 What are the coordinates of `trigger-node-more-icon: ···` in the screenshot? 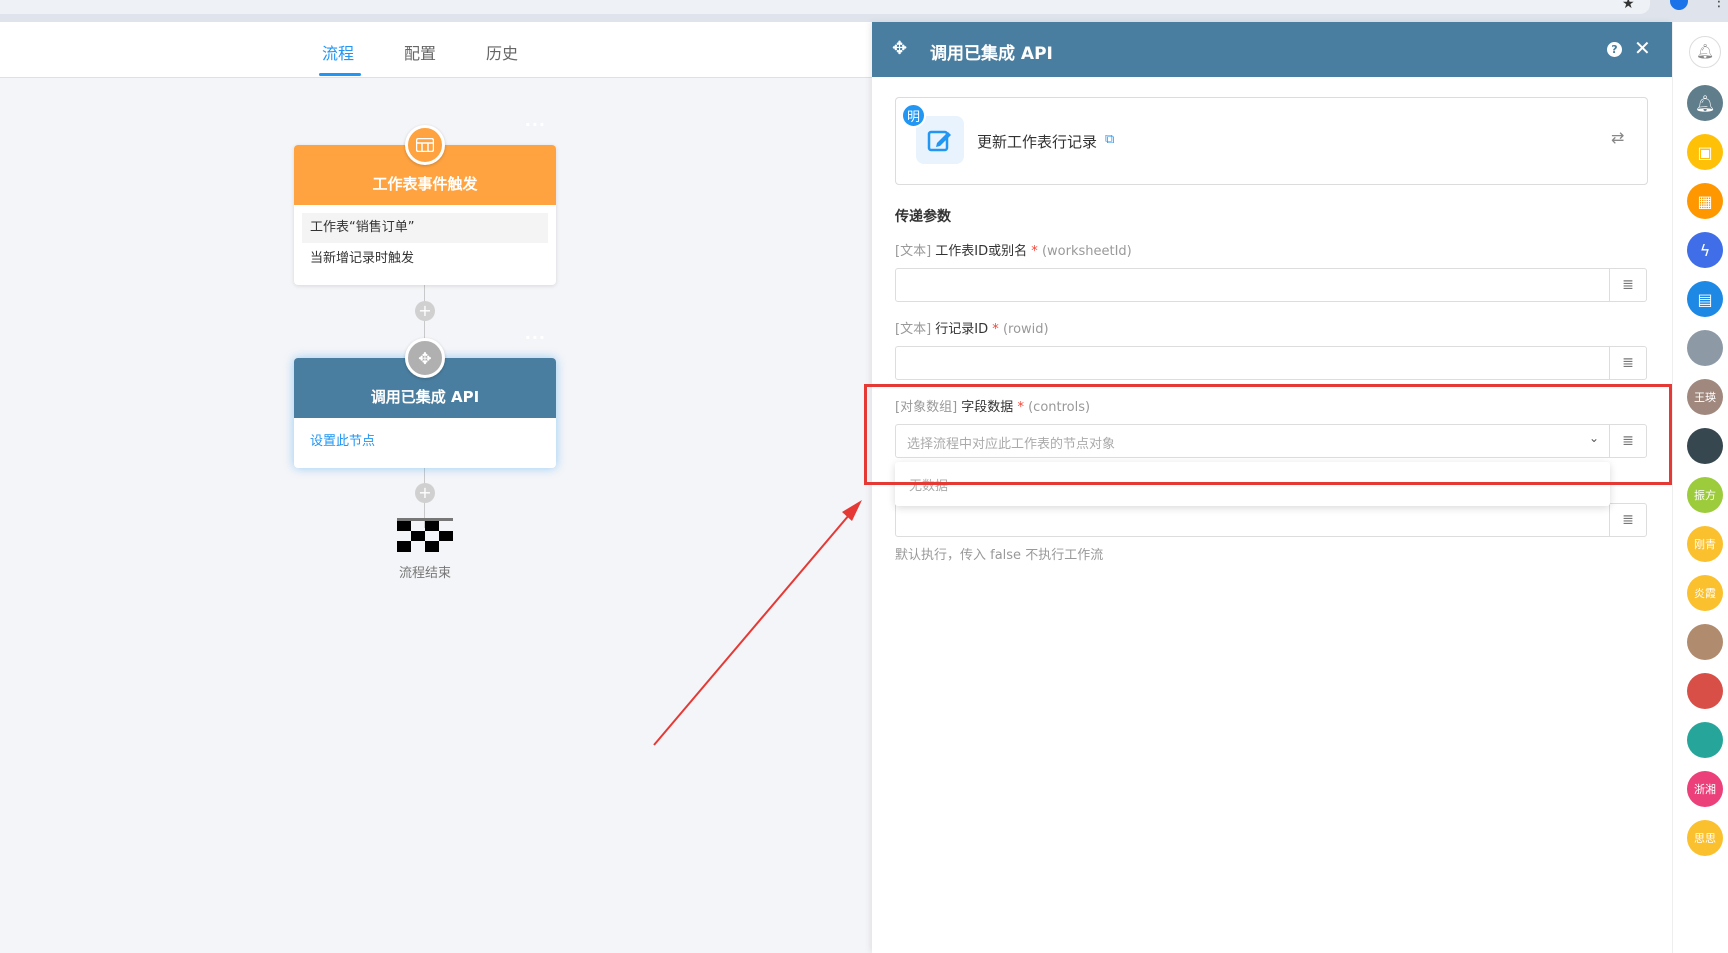 It's located at (535, 125).